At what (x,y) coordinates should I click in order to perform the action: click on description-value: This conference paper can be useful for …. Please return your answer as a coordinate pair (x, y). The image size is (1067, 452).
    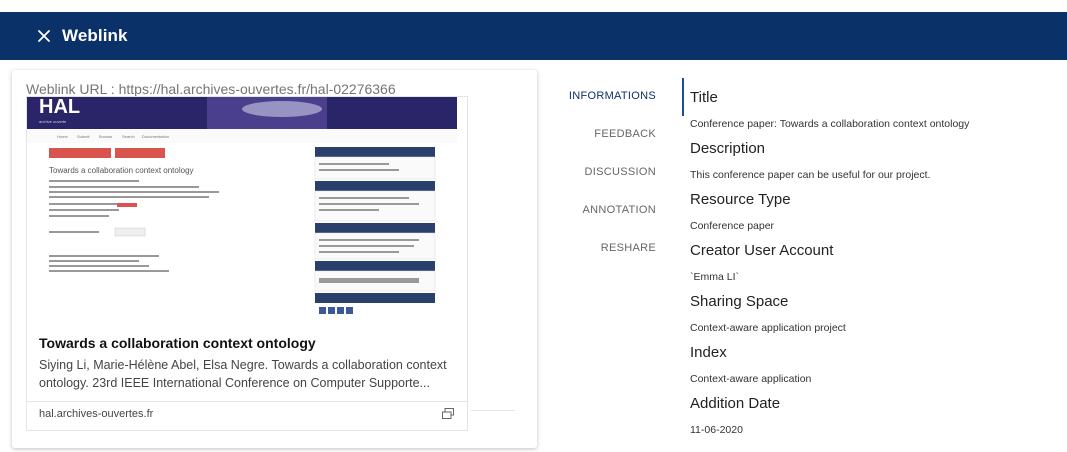
    Looking at the image, I should click on (810, 175).